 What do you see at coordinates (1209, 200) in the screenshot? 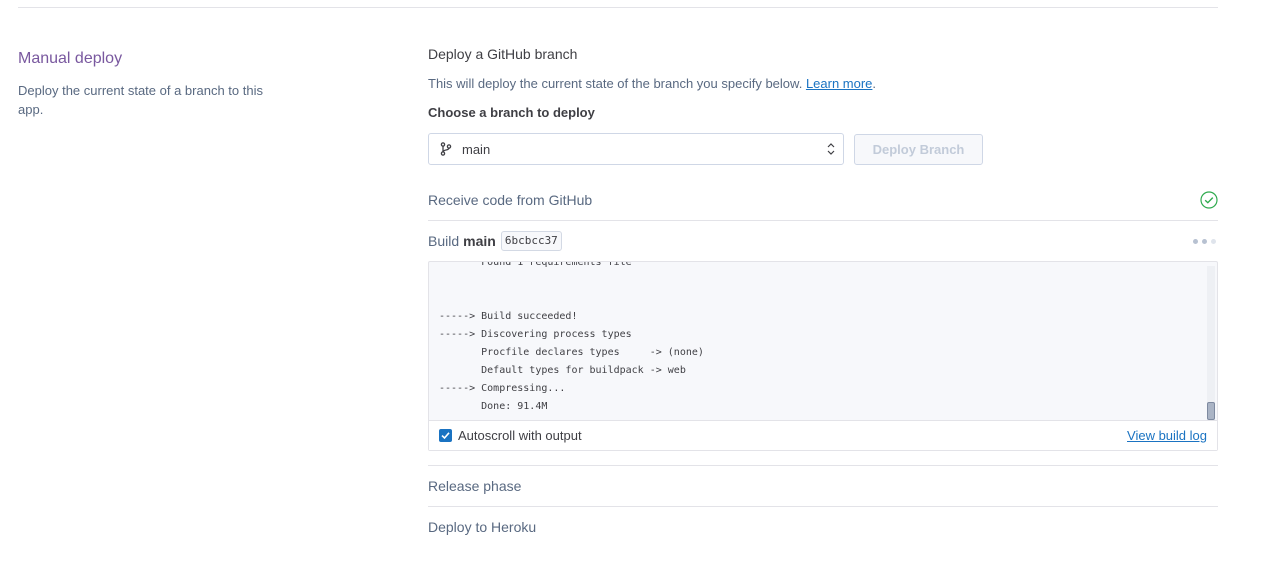
I see `check-circle-icon` at bounding box center [1209, 200].